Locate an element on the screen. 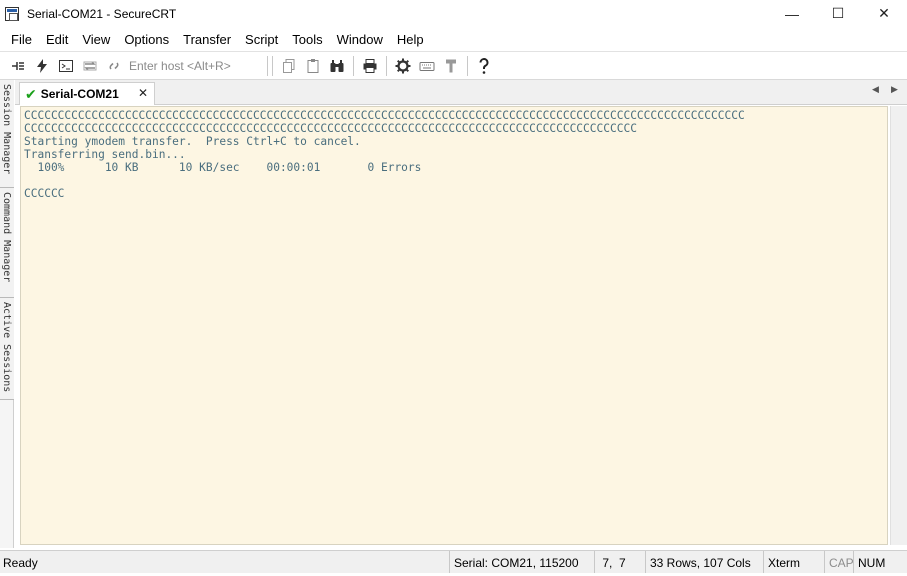 Image resolution: width=907 pixels, height=576 pixels. connected-check-icon: ✔ is located at coordinates (31, 93).